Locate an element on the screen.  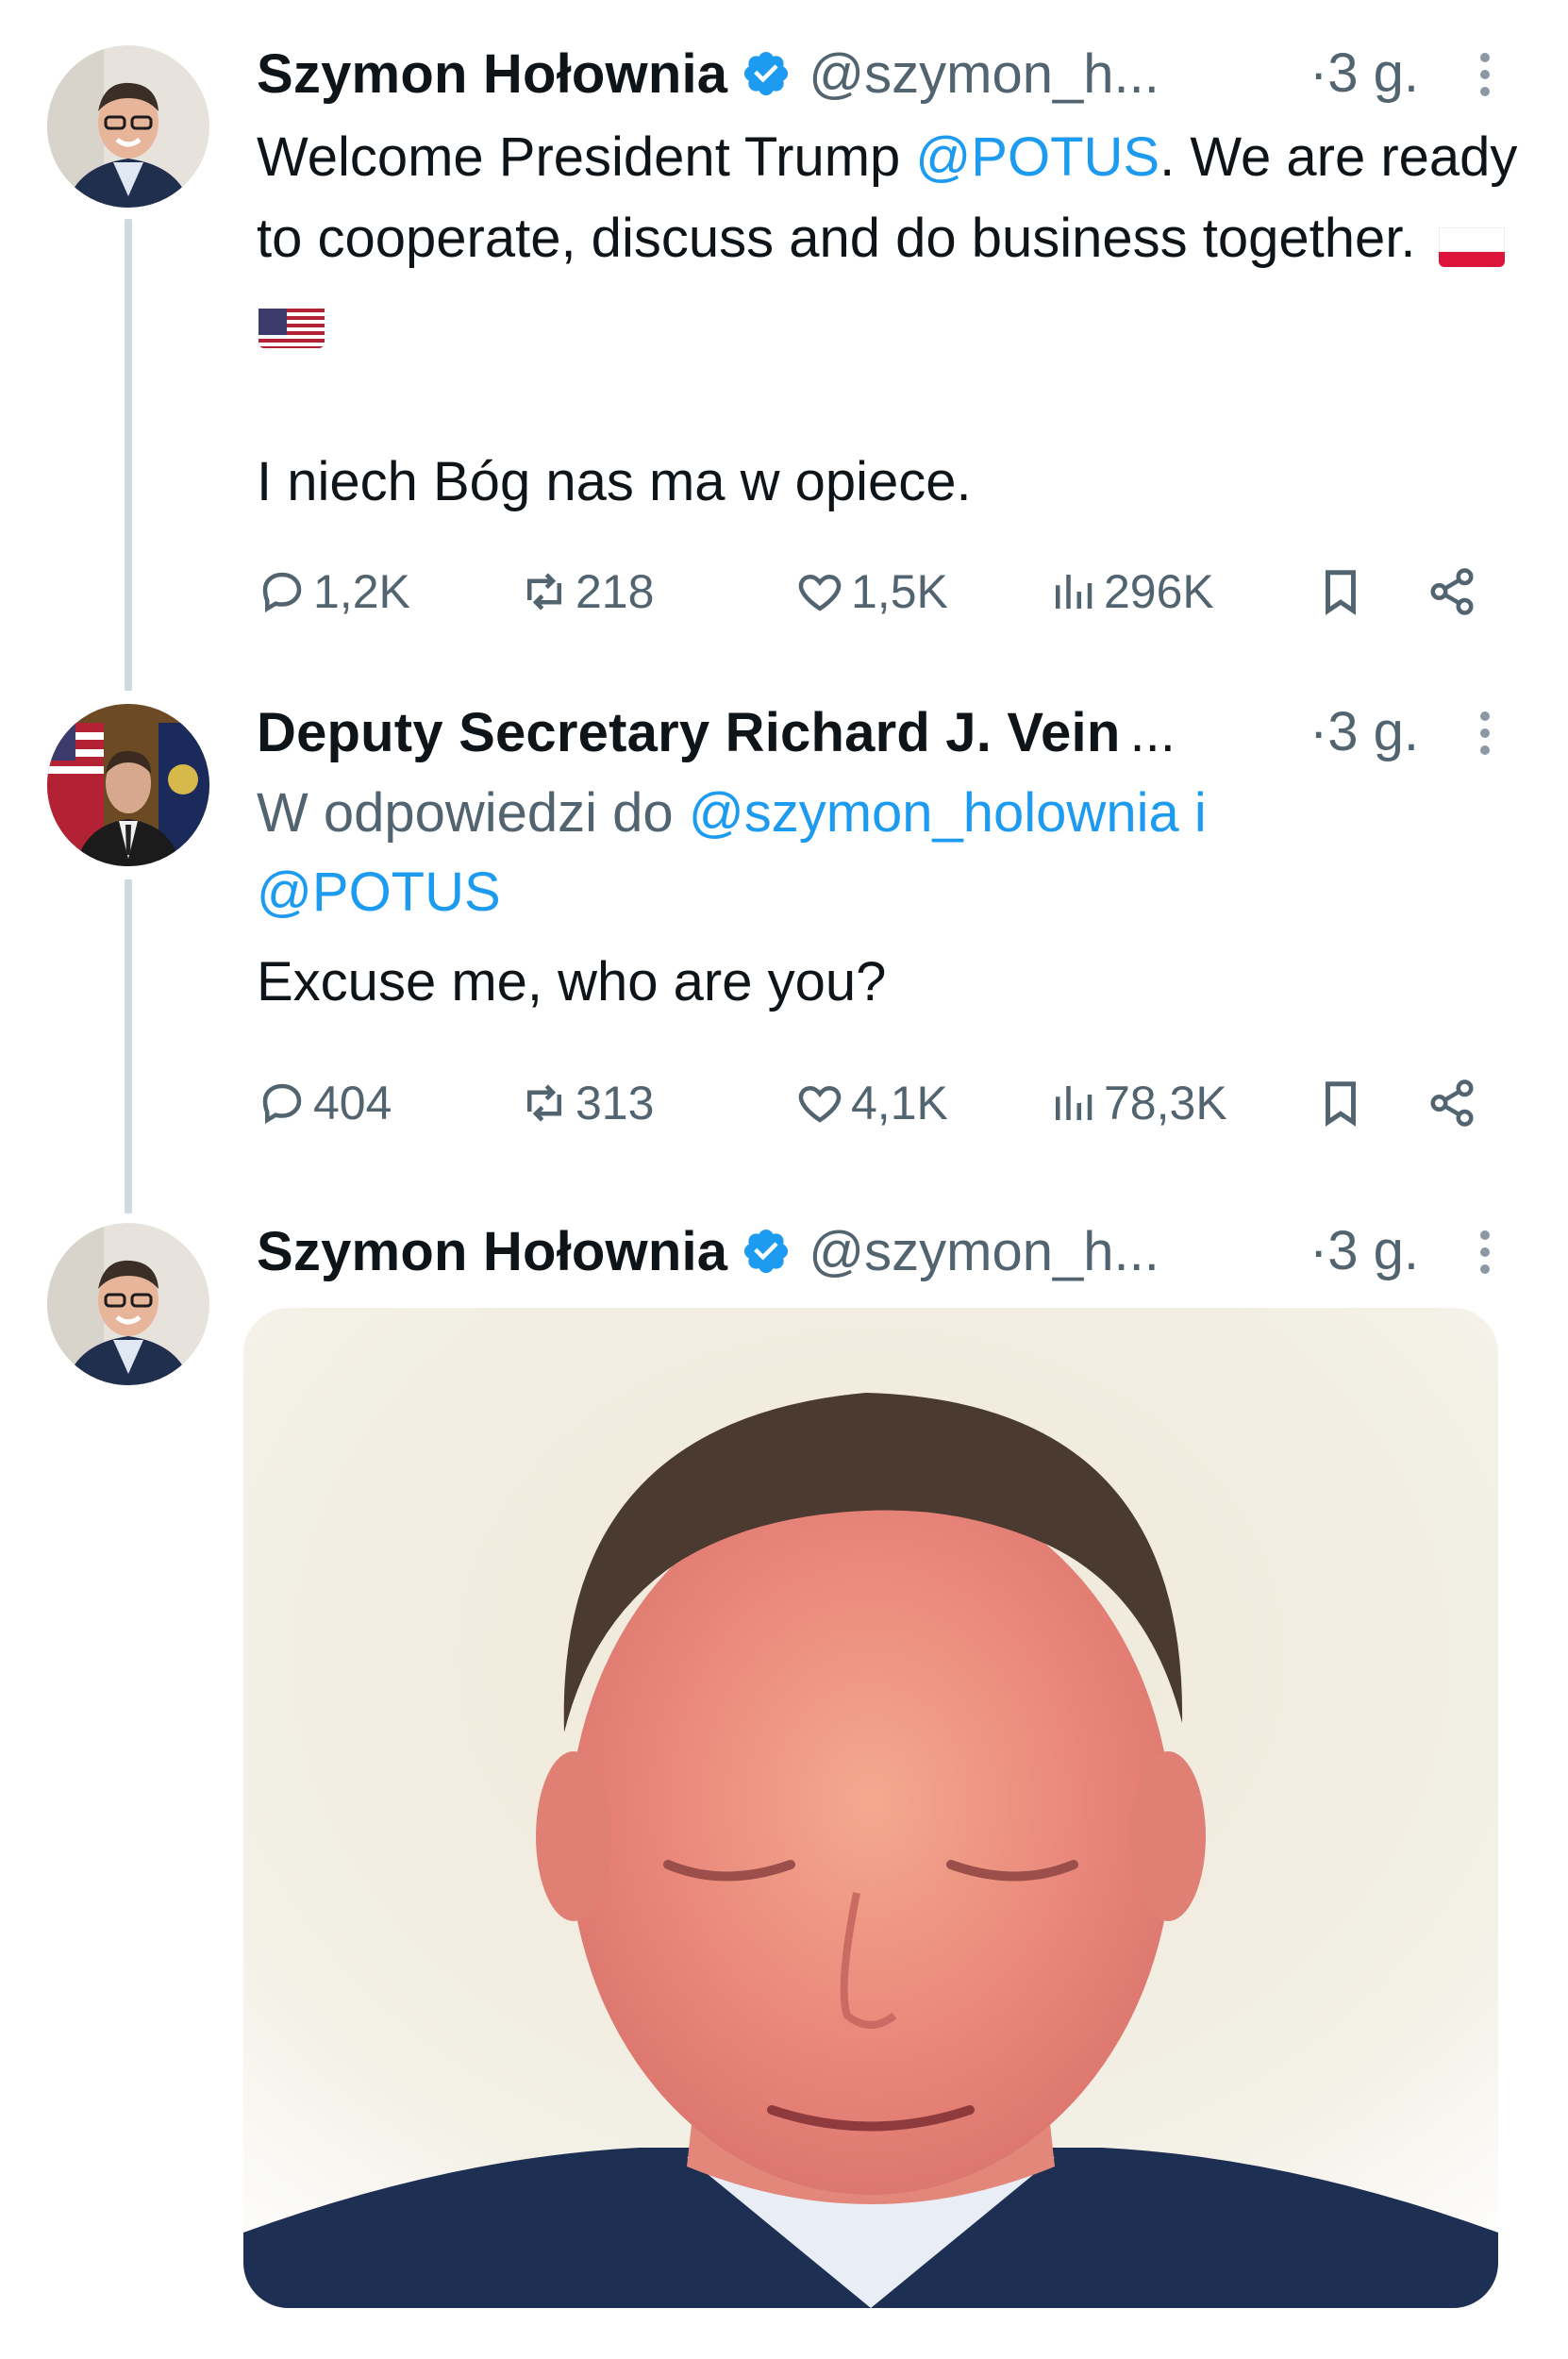
retweet-button: 313 is located at coordinates (586, 1103).